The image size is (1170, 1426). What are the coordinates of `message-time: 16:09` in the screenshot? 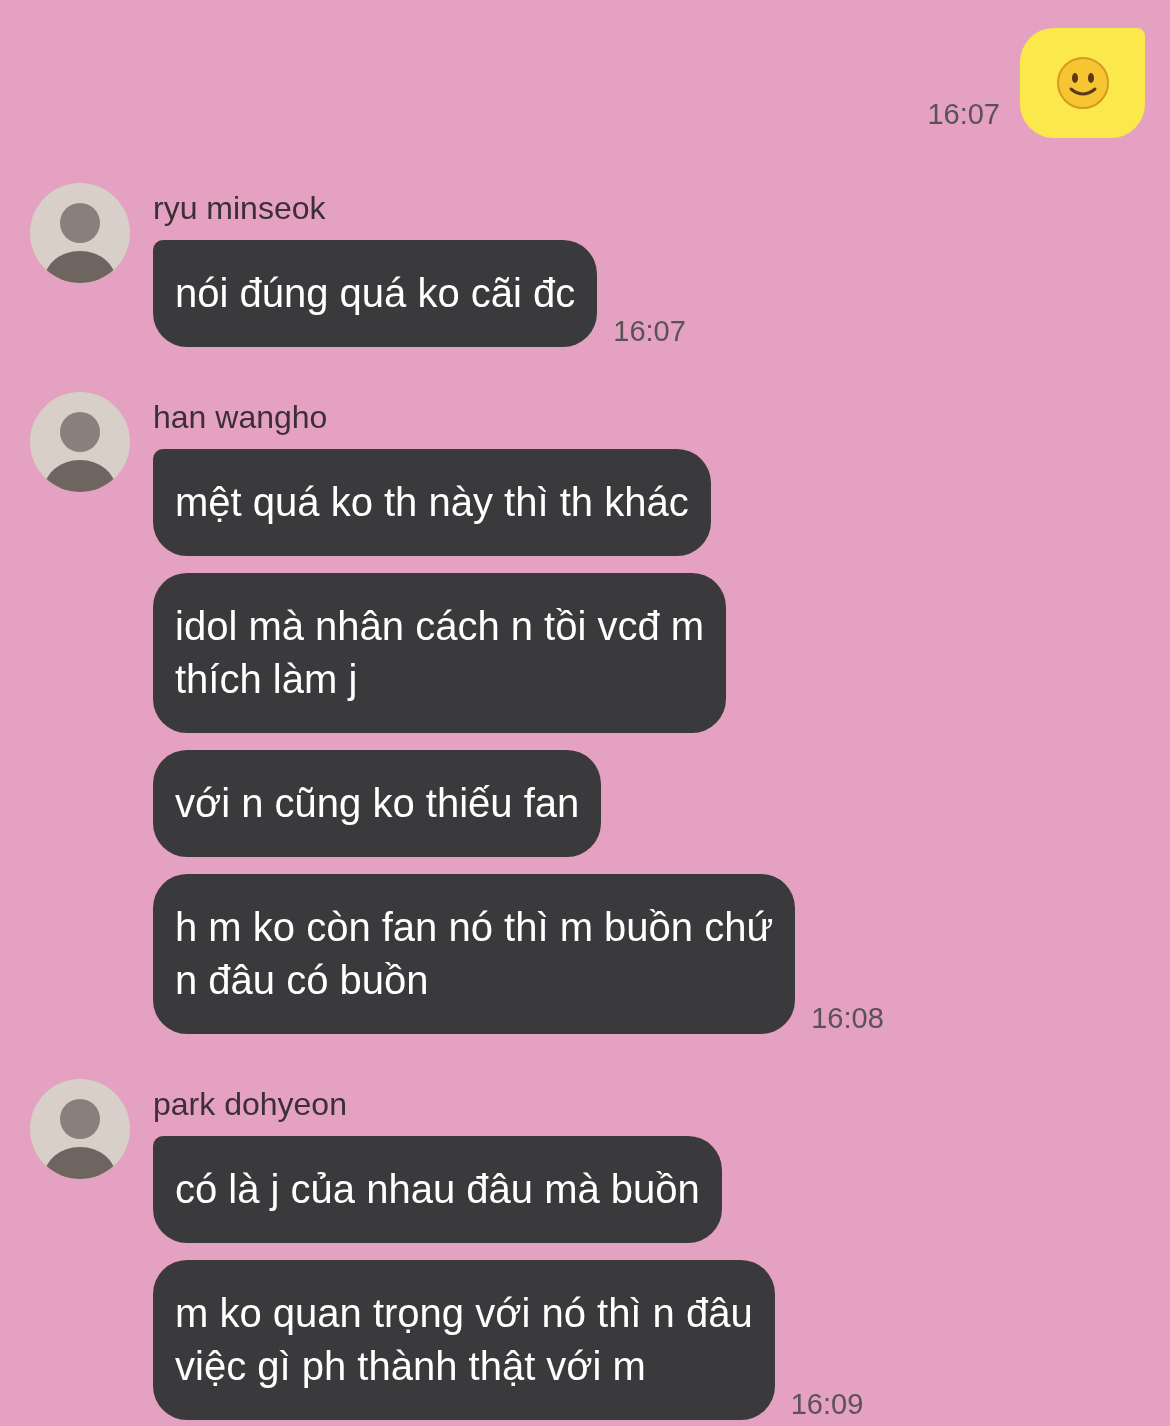 It's located at (827, 1404).